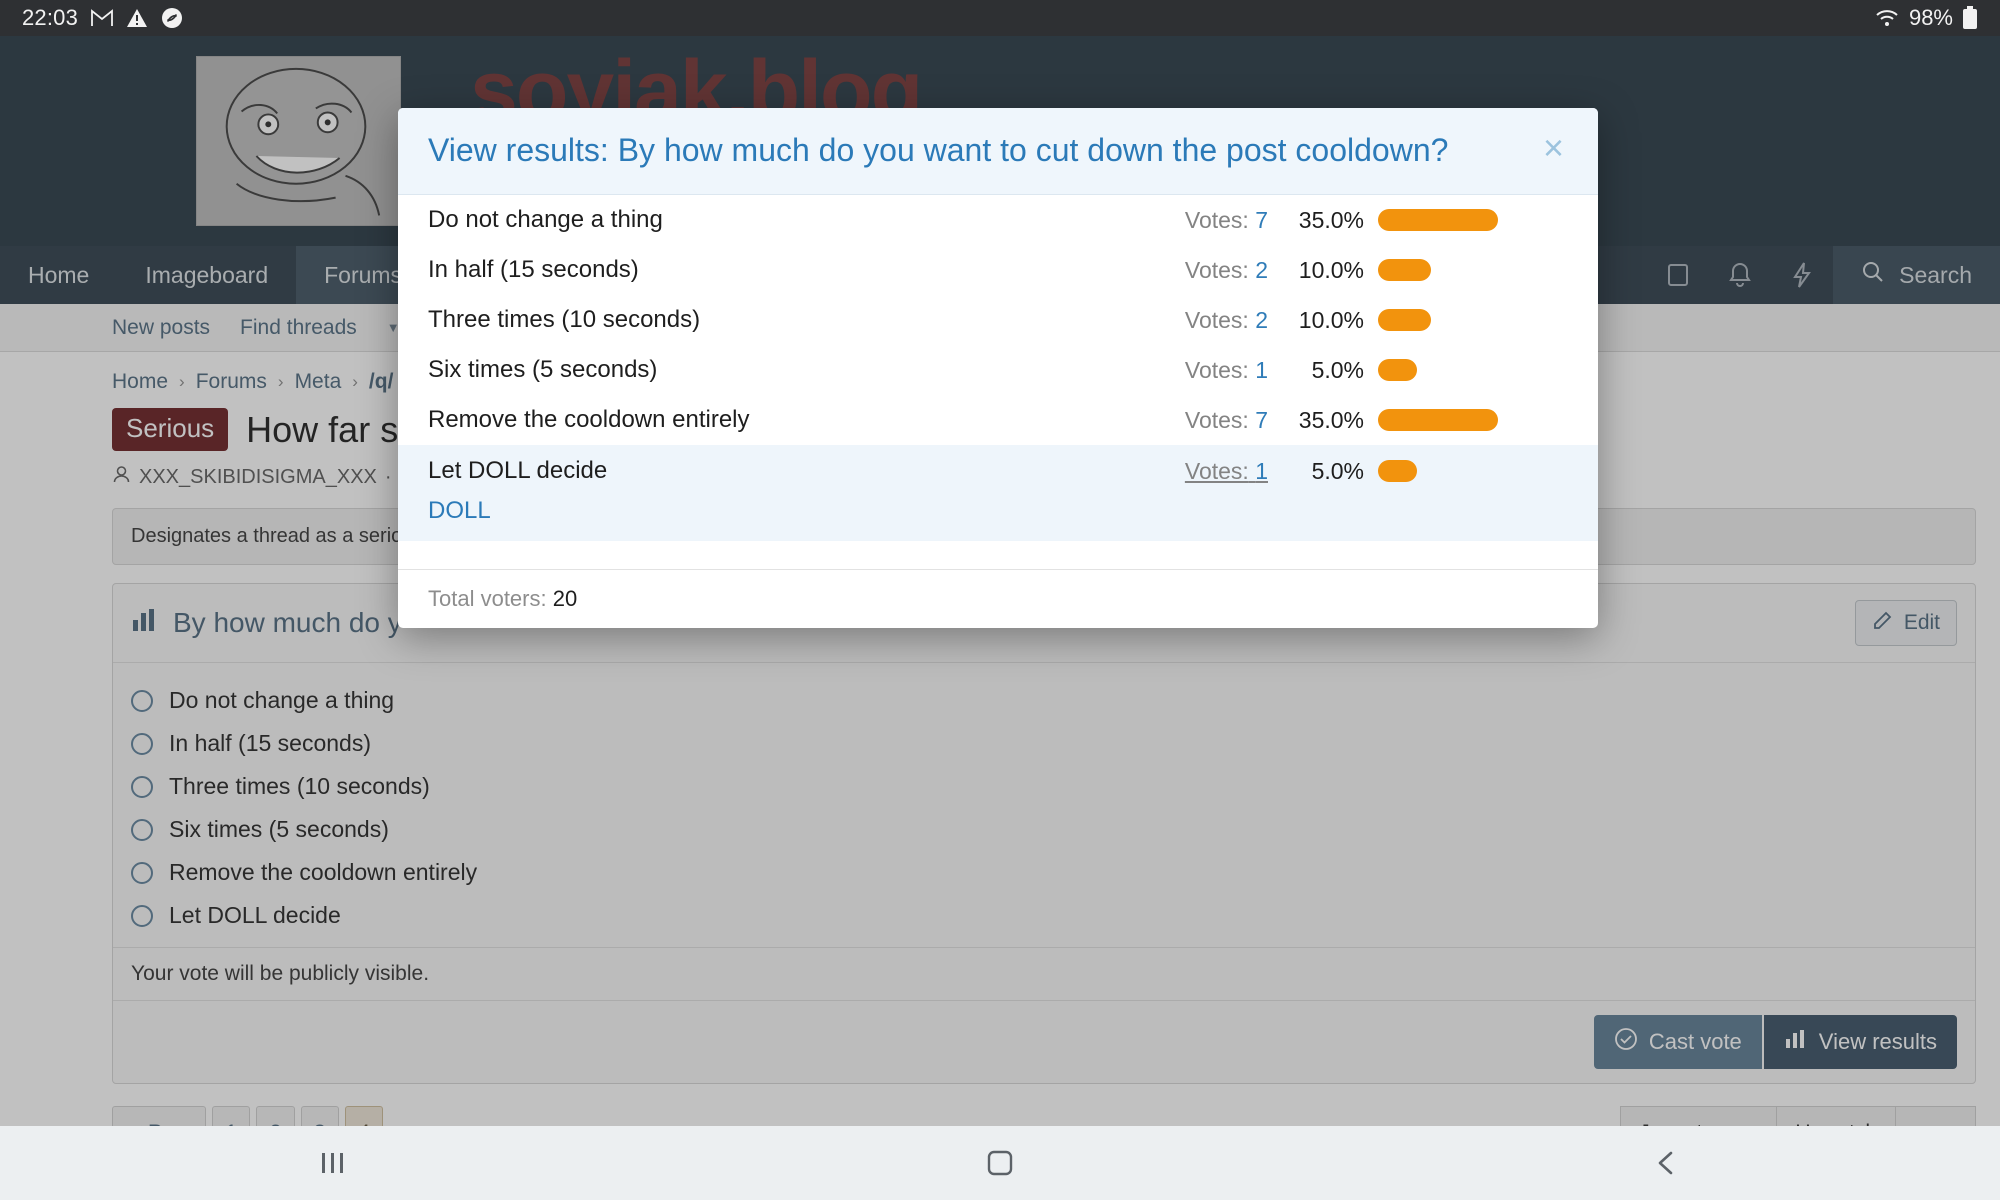 This screenshot has width=2000, height=1200. I want to click on votes-count: 7, so click(1261, 419).